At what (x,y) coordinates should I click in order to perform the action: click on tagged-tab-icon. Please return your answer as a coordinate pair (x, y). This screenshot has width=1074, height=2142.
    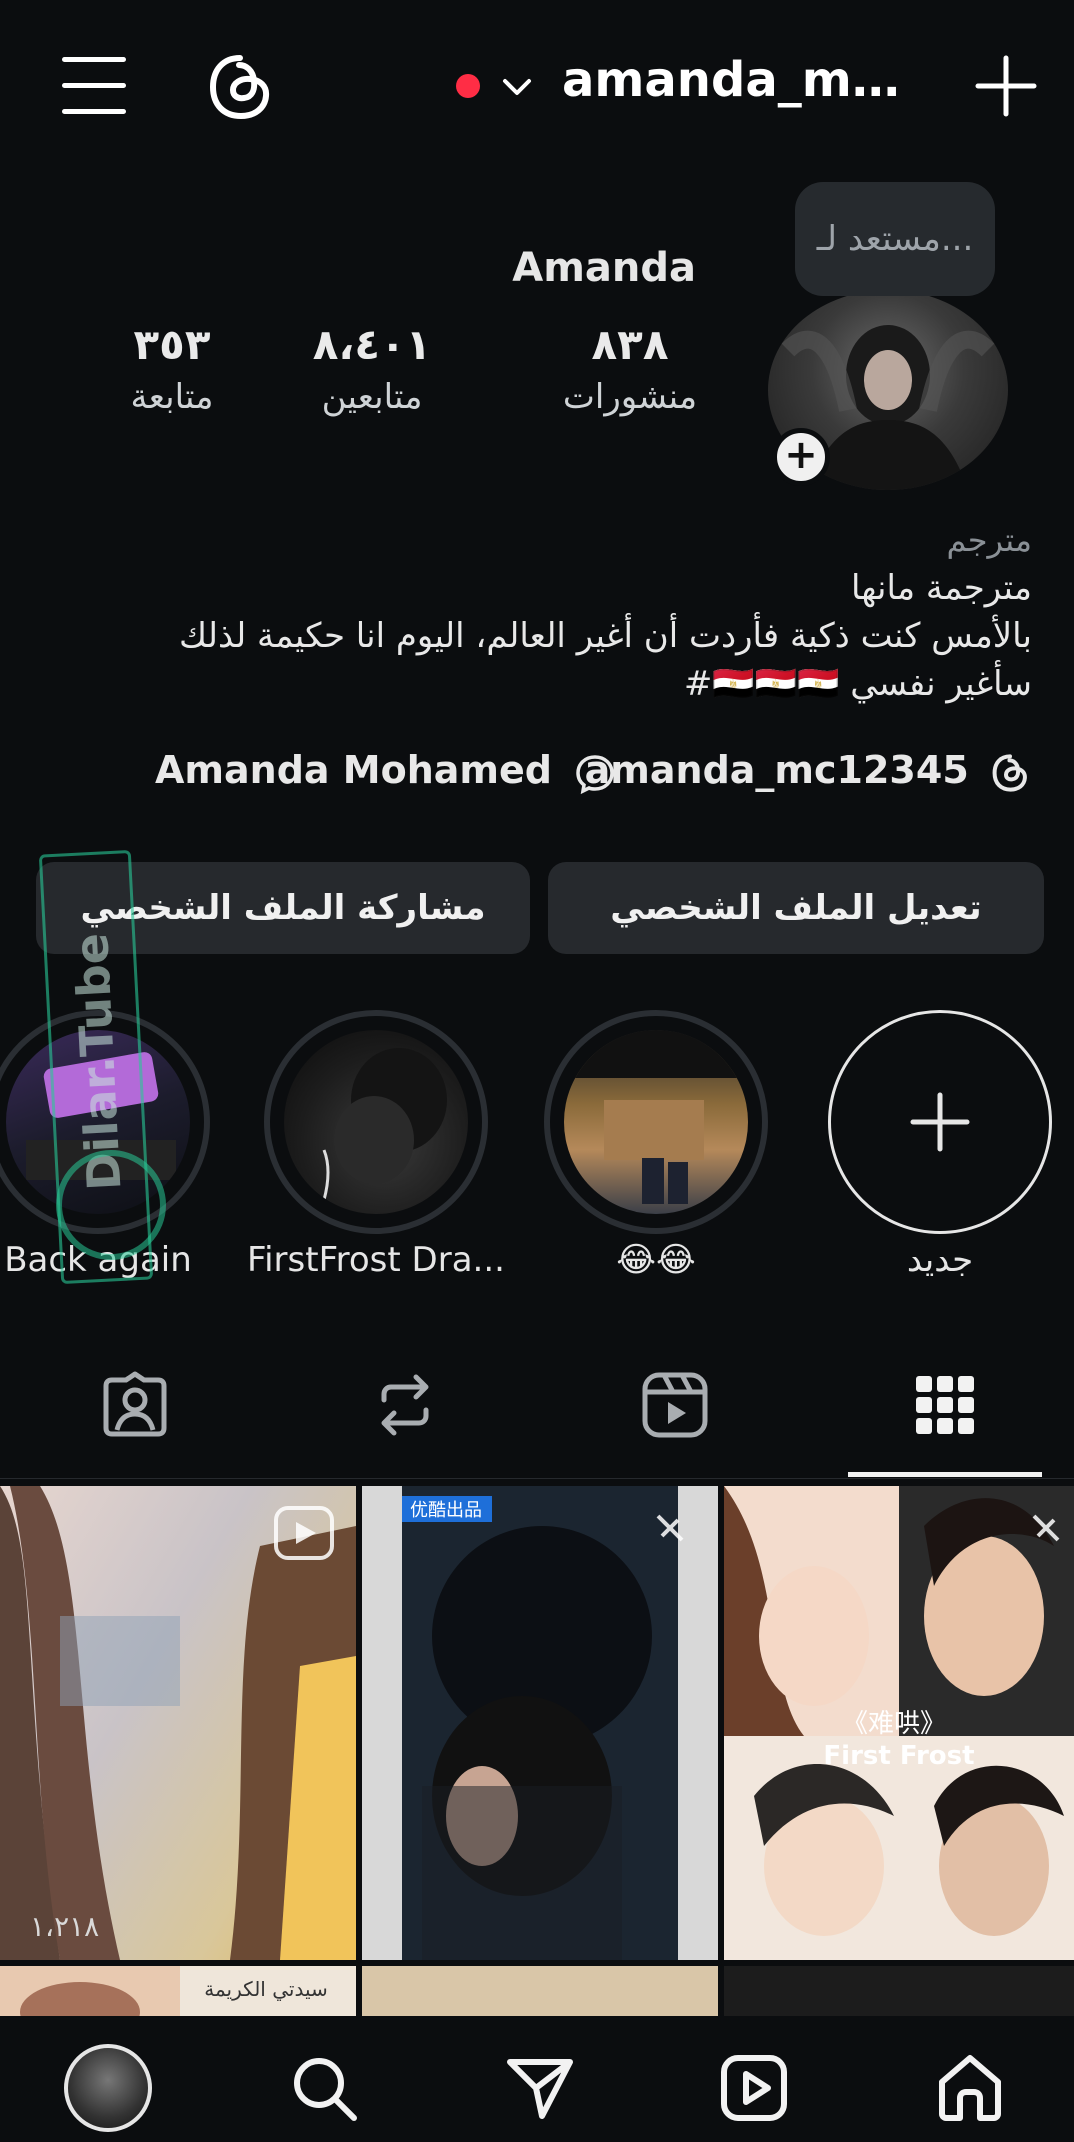
    Looking at the image, I should click on (135, 1405).